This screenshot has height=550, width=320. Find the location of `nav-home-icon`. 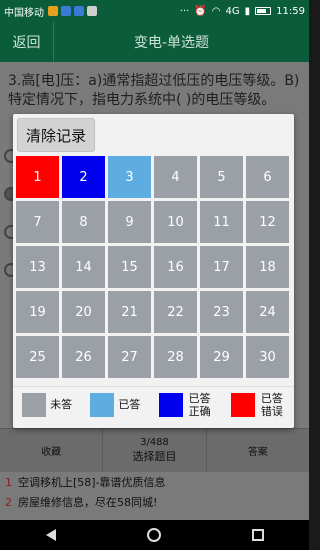

nav-home-icon is located at coordinates (153, 535).